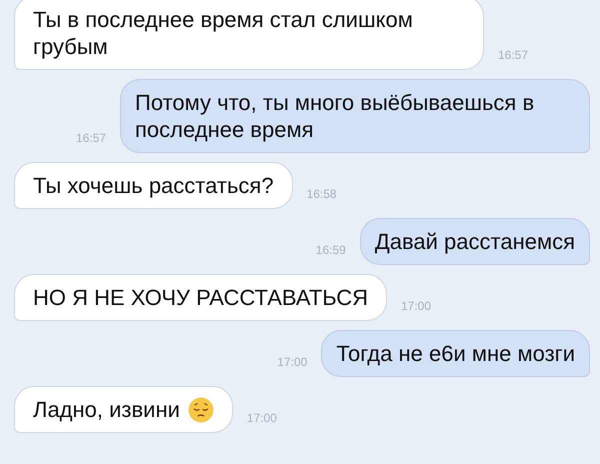  Describe the element at coordinates (331, 251) in the screenshot. I see `message-time: 16:59` at that location.